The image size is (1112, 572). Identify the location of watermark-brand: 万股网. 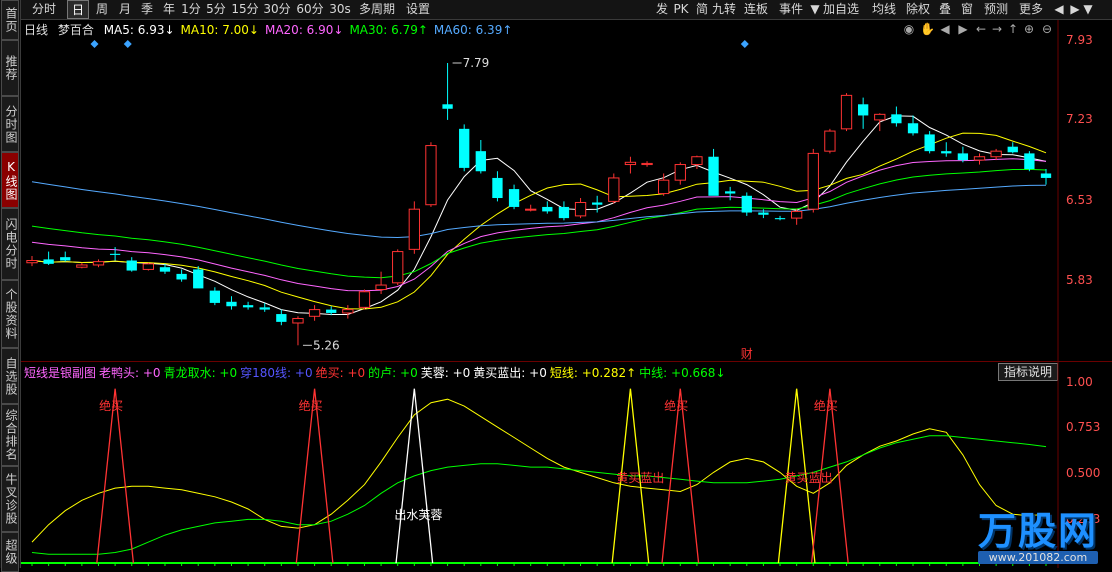
(1037, 531).